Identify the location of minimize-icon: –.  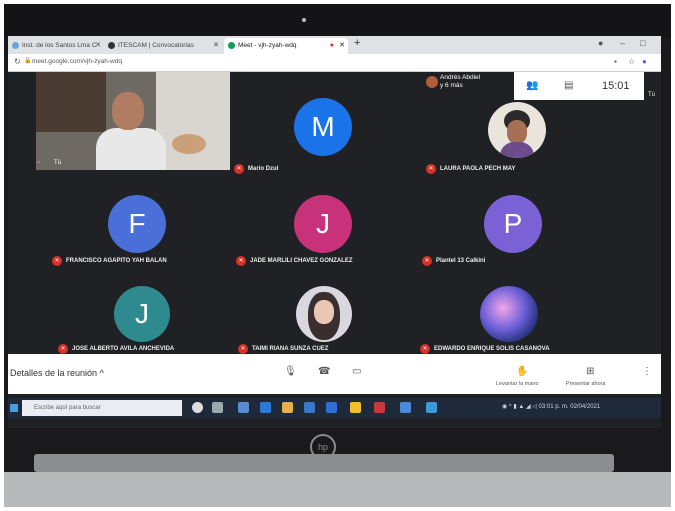
(622, 43).